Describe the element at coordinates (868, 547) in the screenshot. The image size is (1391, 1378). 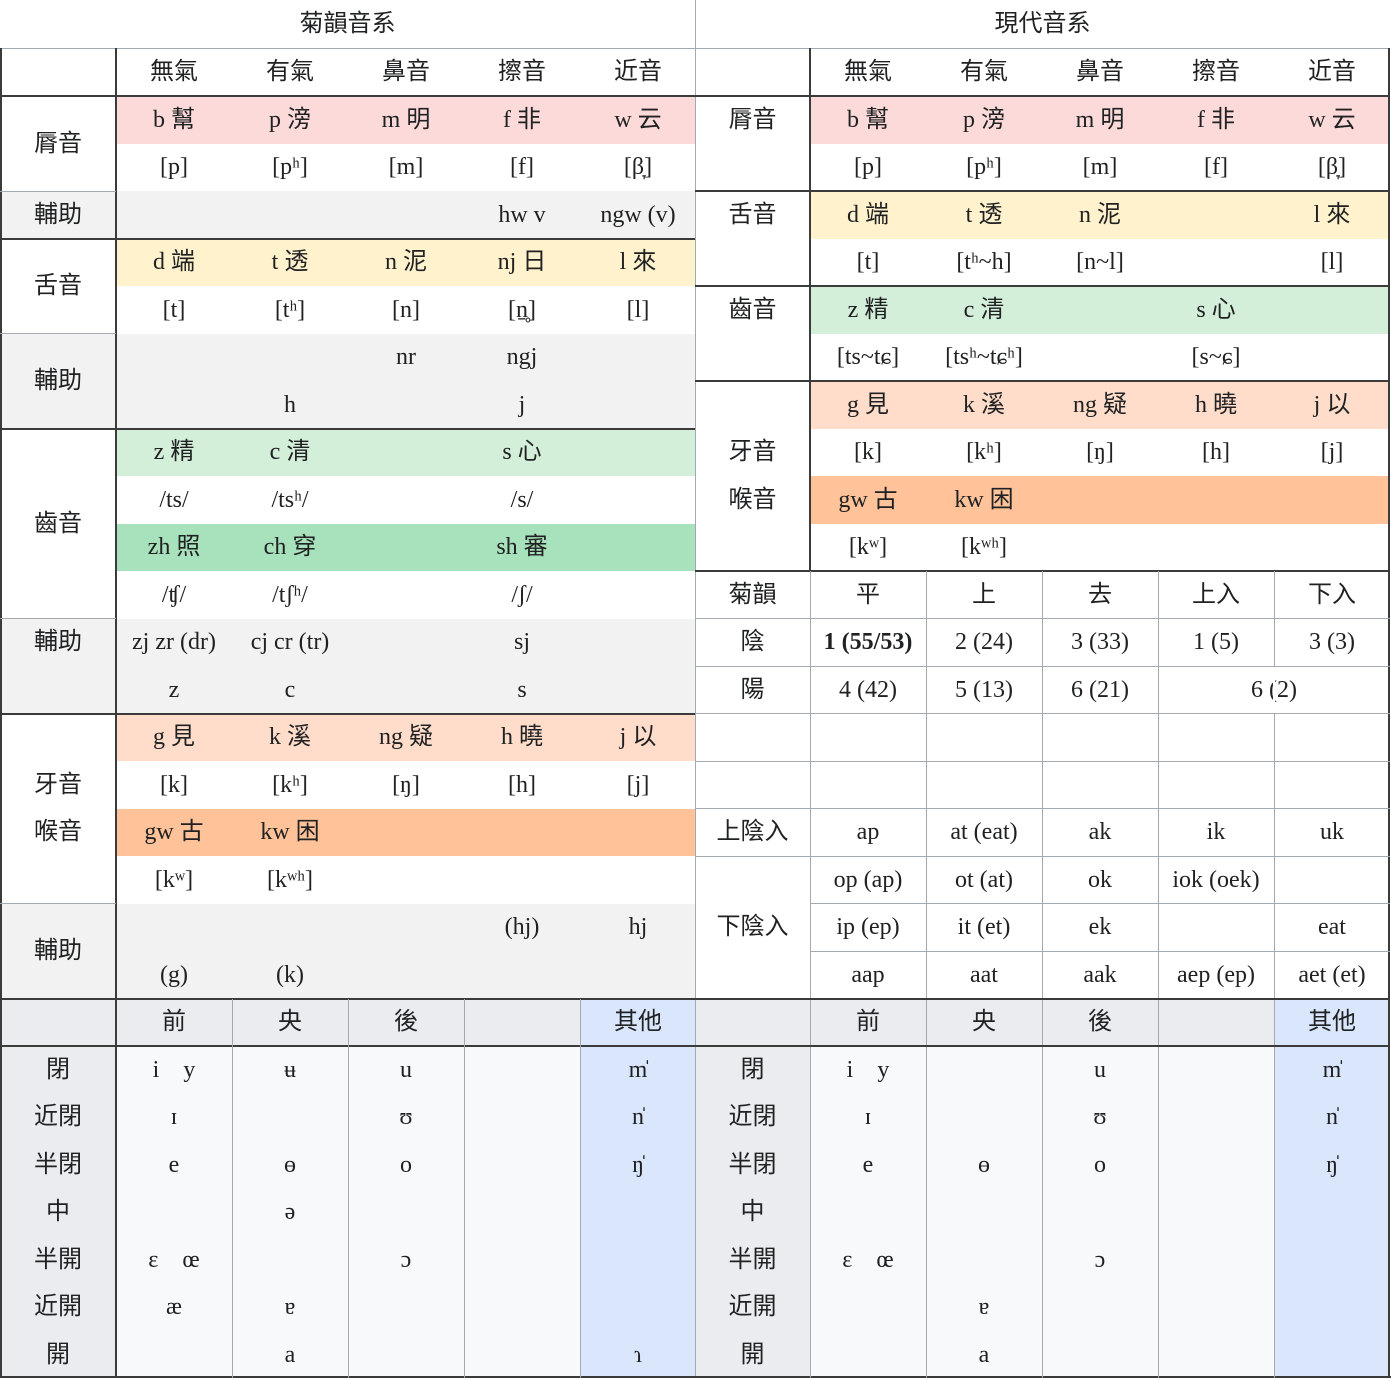
I see `right-labiovelar-ipa: [kʷ]` at that location.